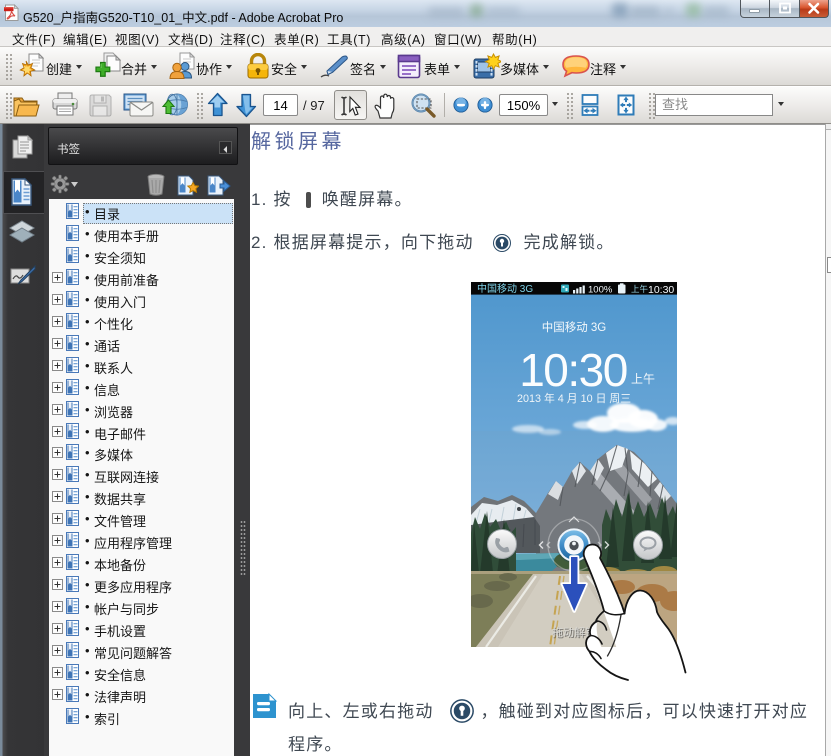 This screenshot has height=756, width=831. I want to click on svg-text: 100%, so click(600, 290).